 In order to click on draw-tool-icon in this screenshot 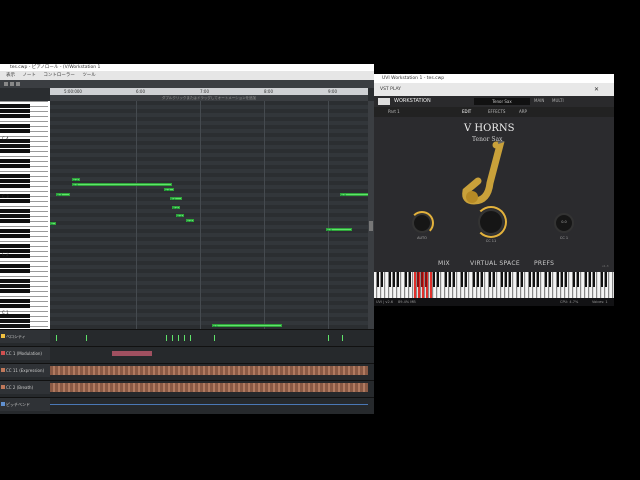, I will do `click(12, 84)`.